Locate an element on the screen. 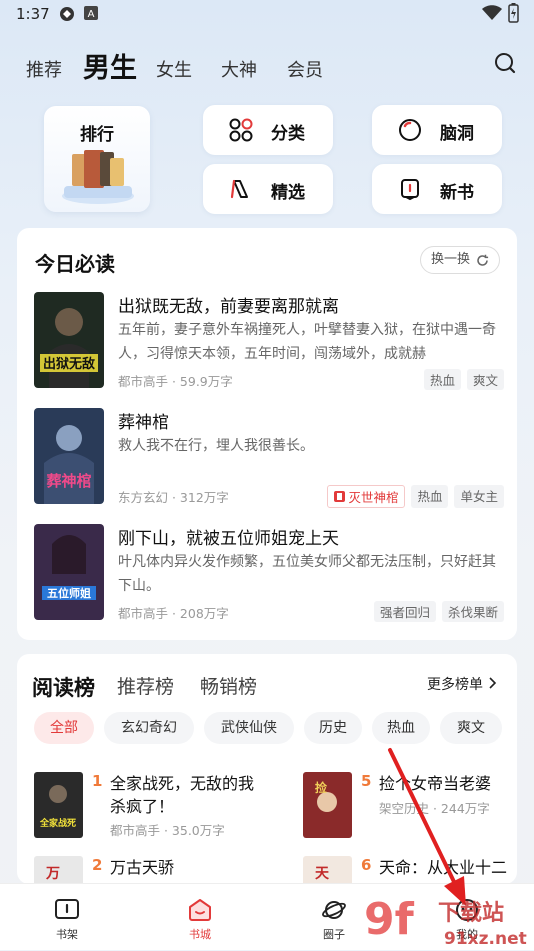 The height and width of the screenshot is (951, 534). category-tabs: 推荐 男生 女生 大神 会员 is located at coordinates (267, 65).